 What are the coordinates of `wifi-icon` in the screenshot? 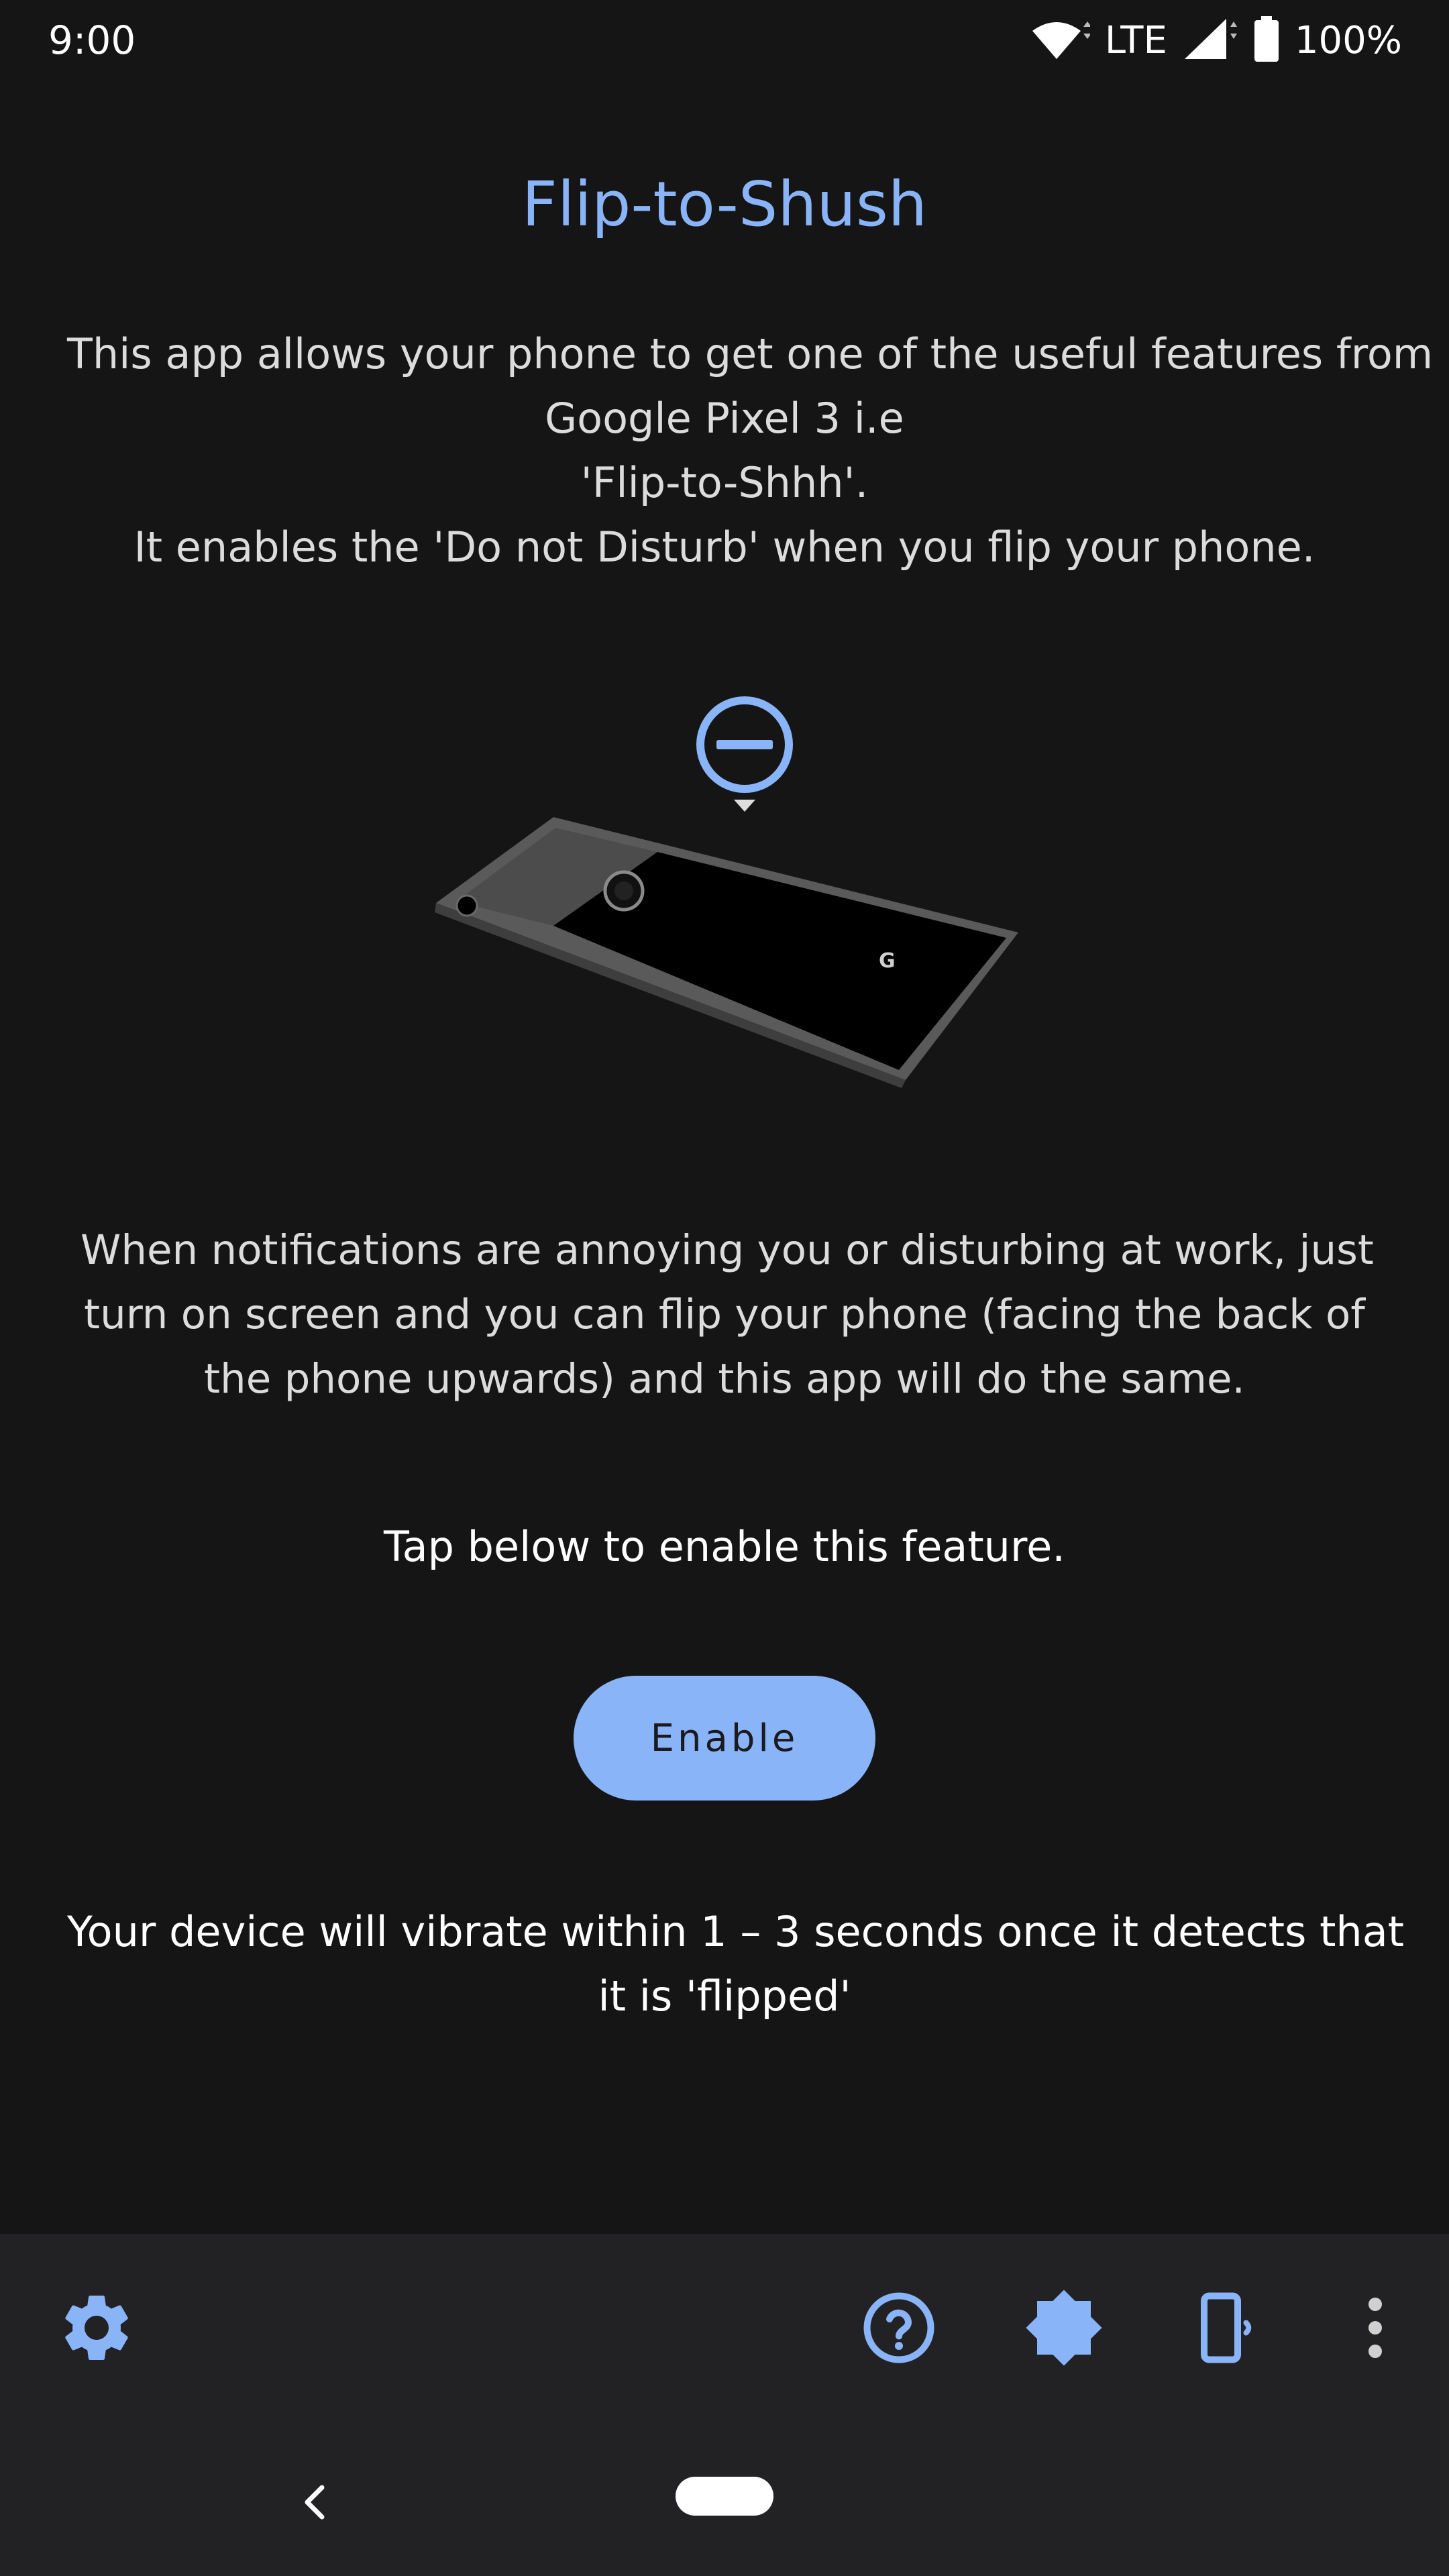 It's located at (1060, 40).